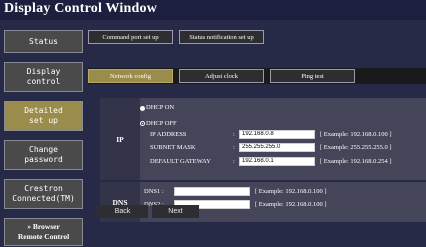 Image resolution: width=426 pixels, height=247 pixels. I want to click on subnet-mask-example: [ Example: 255.255.255.0 ], so click(356, 147).